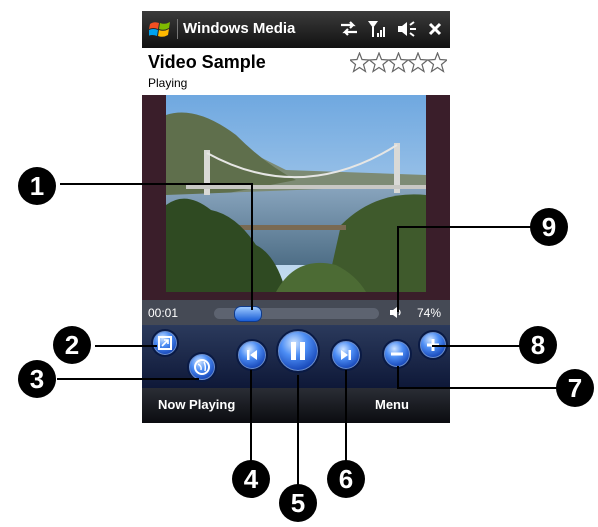 The height and width of the screenshot is (527, 598). What do you see at coordinates (429, 313) in the screenshot?
I see `volume-percent: 74%` at bounding box center [429, 313].